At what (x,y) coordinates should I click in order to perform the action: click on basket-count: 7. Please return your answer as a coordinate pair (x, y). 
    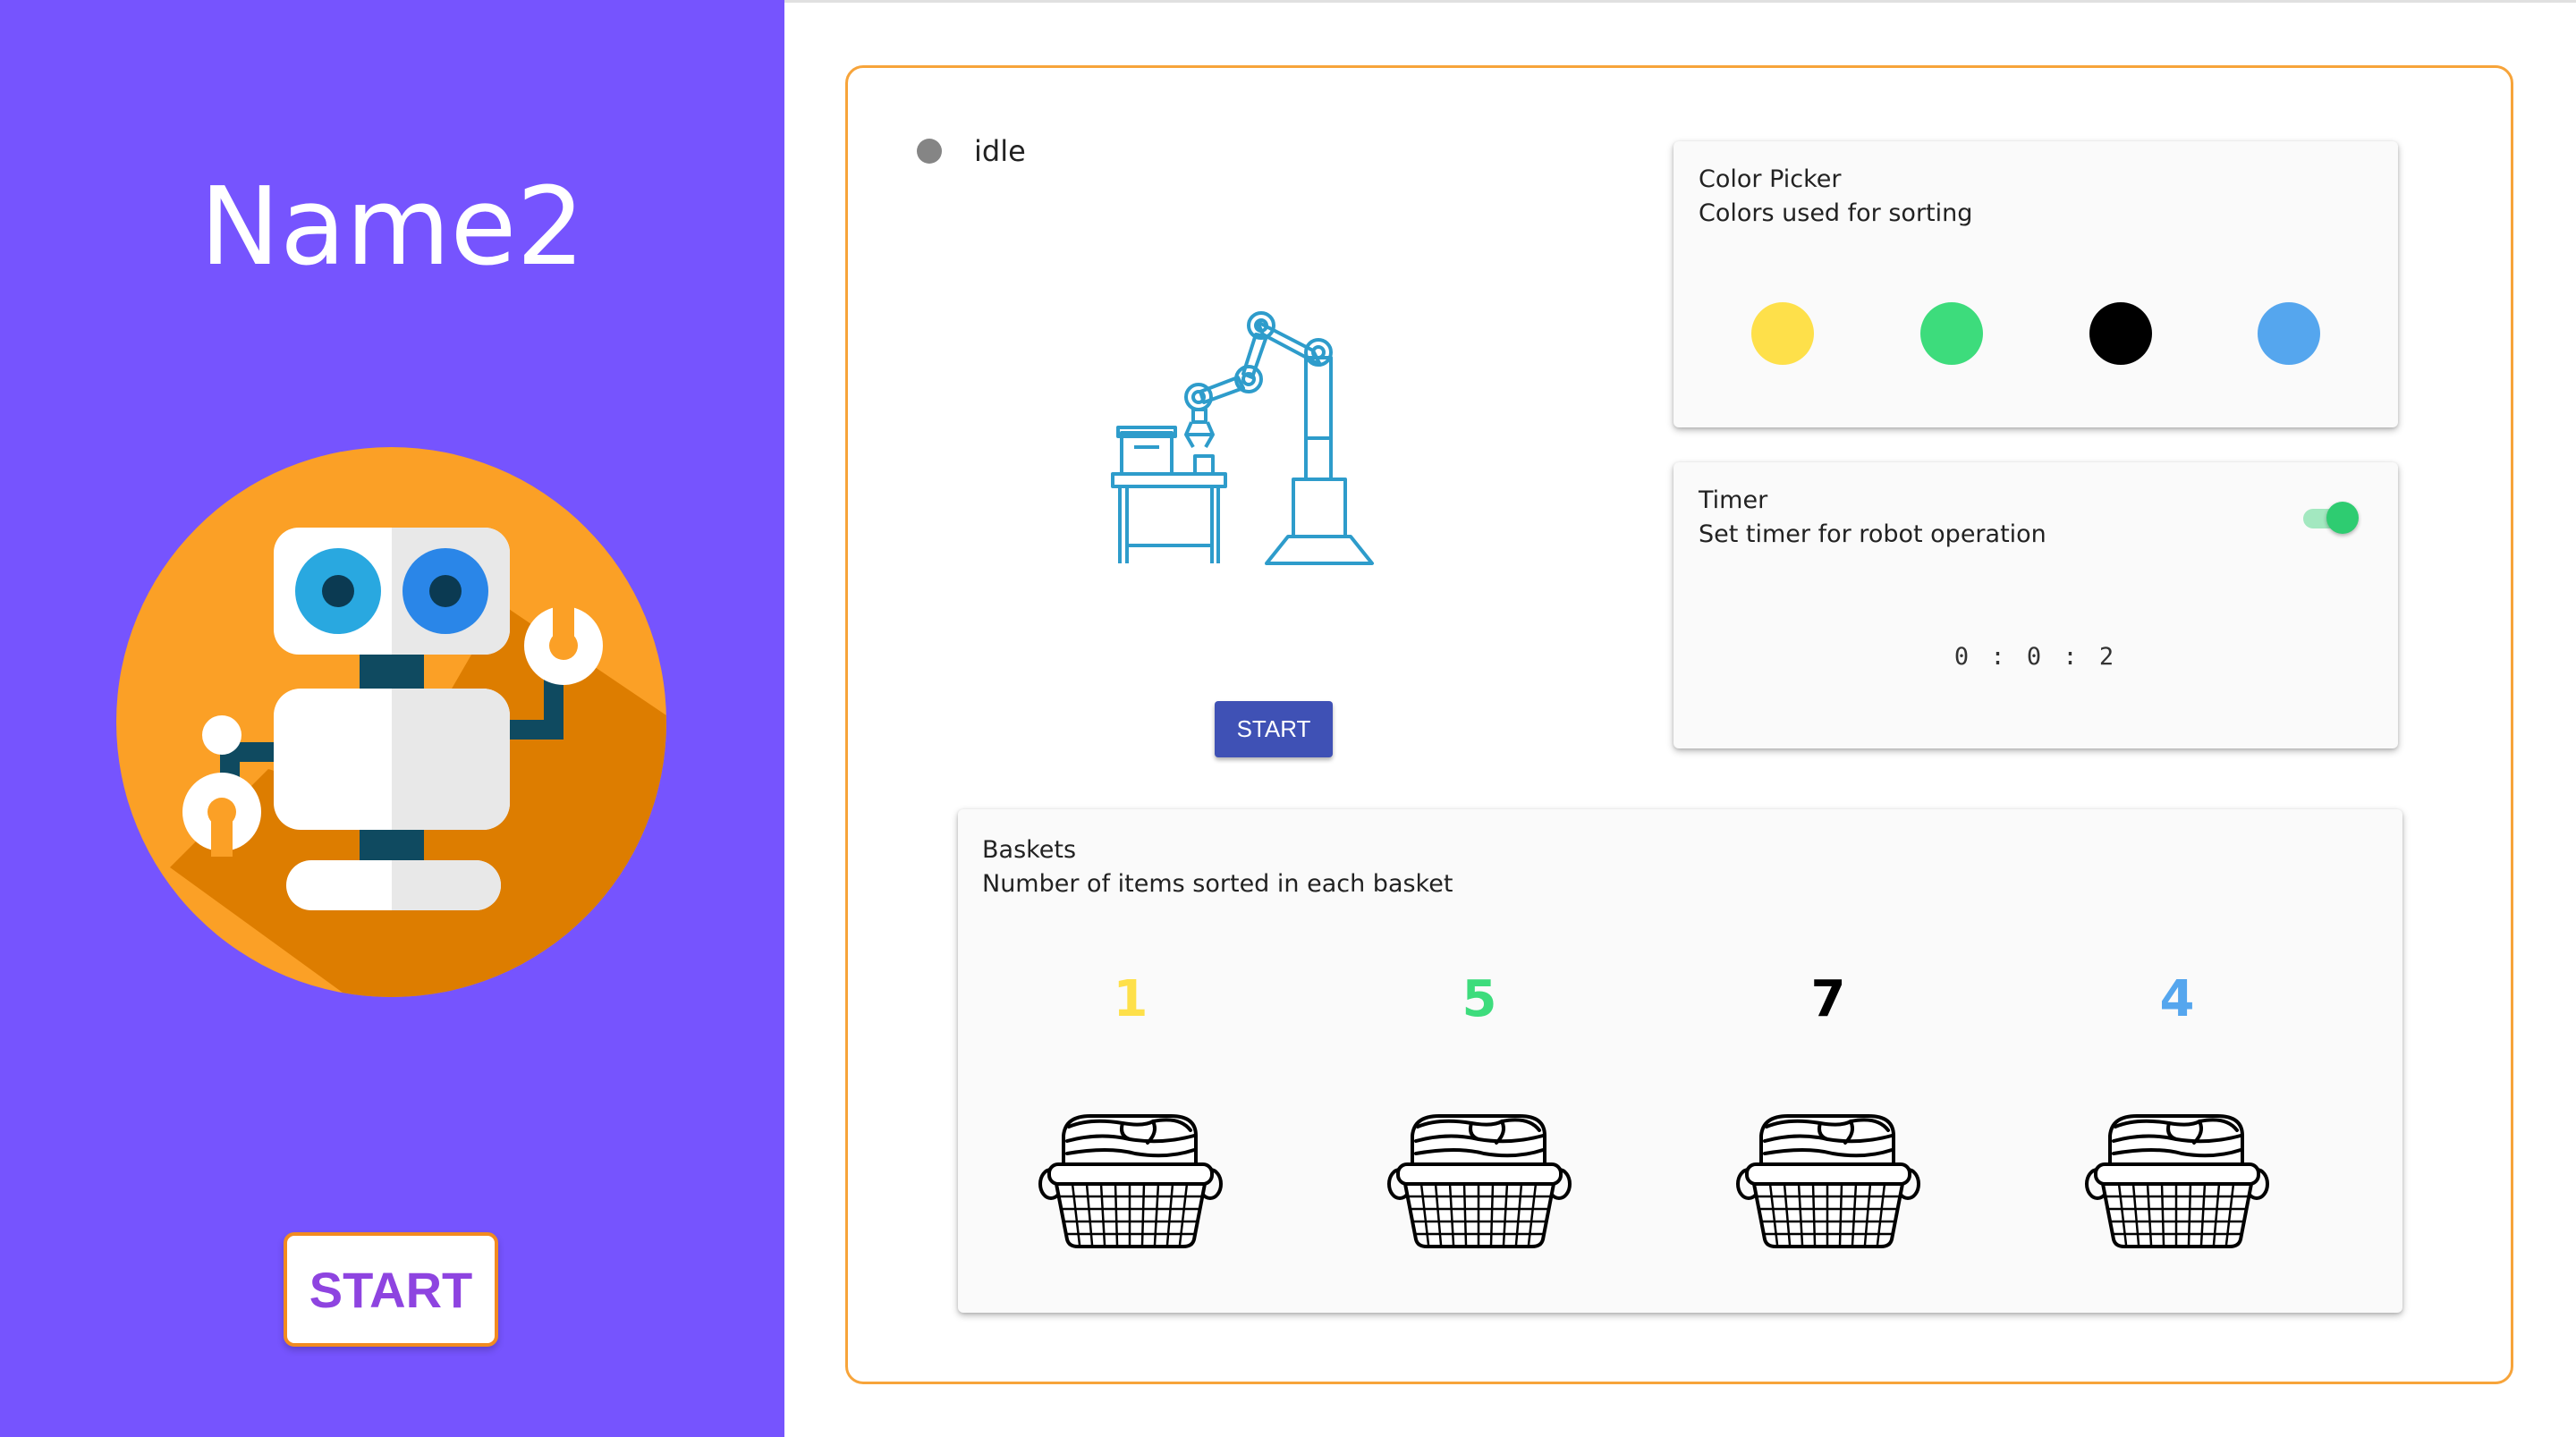
    Looking at the image, I should click on (1828, 999).